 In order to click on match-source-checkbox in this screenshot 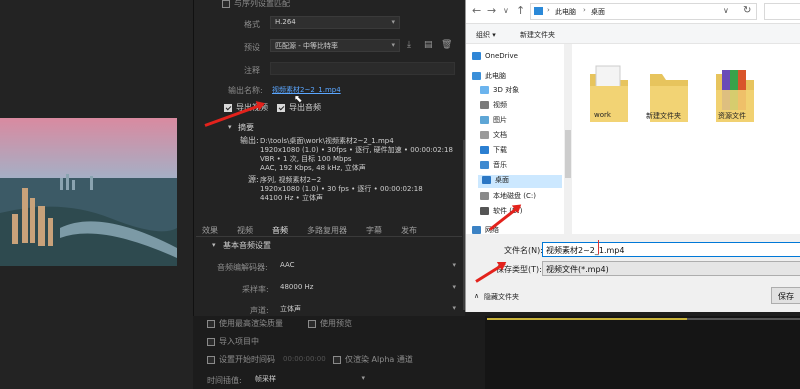, I will do `click(226, 4)`.